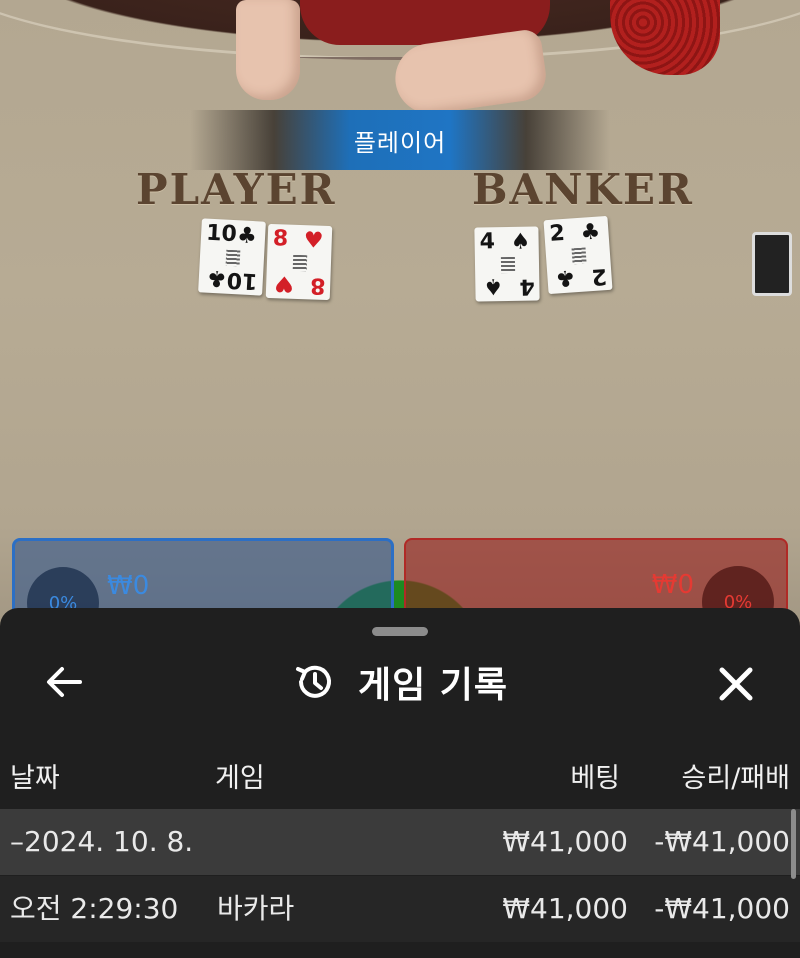 This screenshot has height=958, width=800. What do you see at coordinates (314, 682) in the screenshot?
I see `history-icon` at bounding box center [314, 682].